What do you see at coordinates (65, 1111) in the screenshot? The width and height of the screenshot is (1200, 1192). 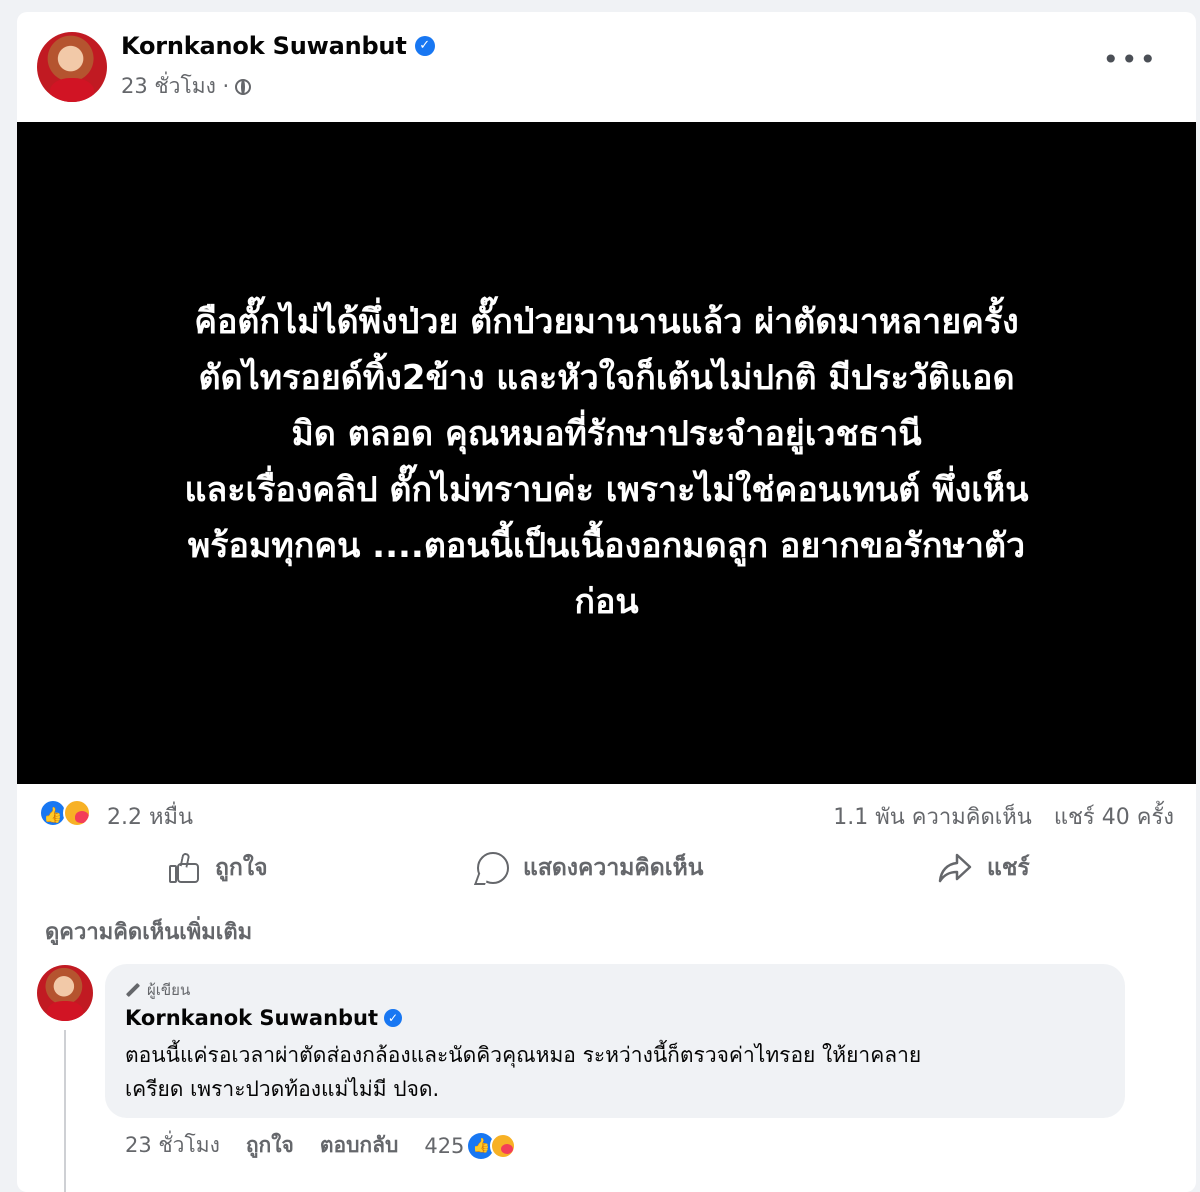 I see `thread-line` at bounding box center [65, 1111].